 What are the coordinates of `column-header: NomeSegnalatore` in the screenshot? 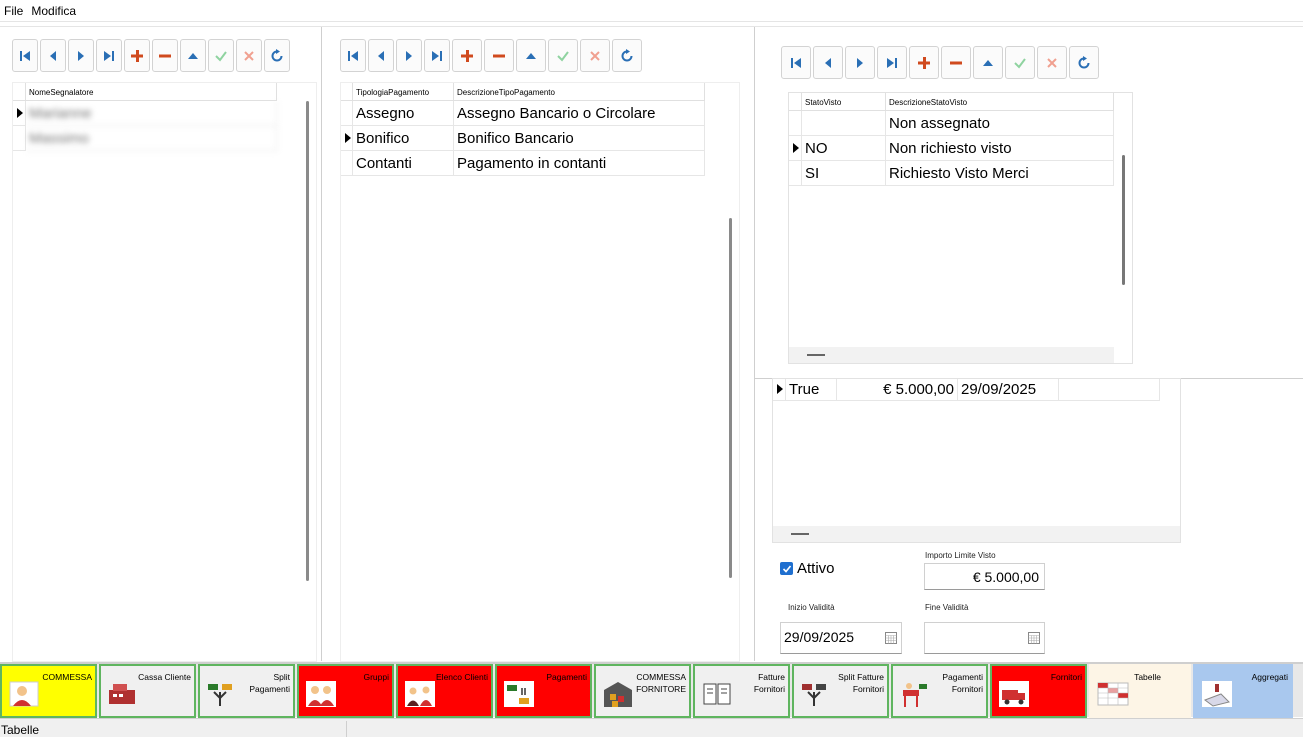 It's located at (151, 92).